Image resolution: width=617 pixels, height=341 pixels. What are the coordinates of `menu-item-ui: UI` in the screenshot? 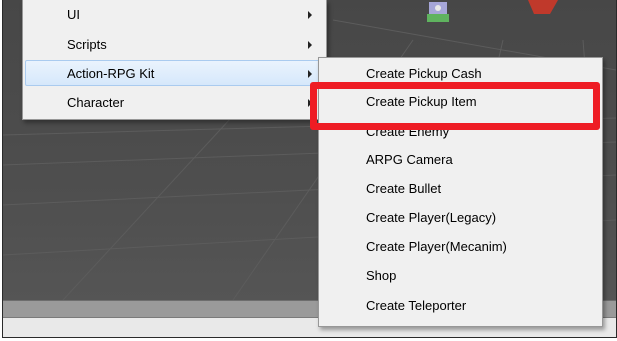 It's located at (174, 15).